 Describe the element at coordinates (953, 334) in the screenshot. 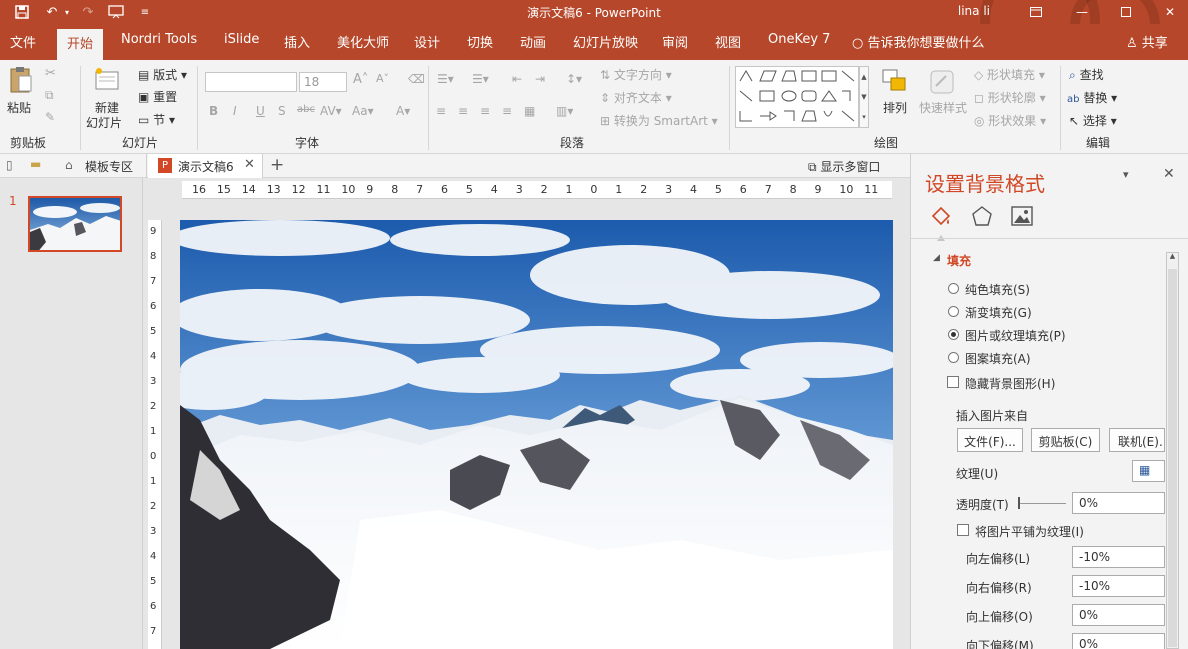

I see `picture-fill-radio` at that location.